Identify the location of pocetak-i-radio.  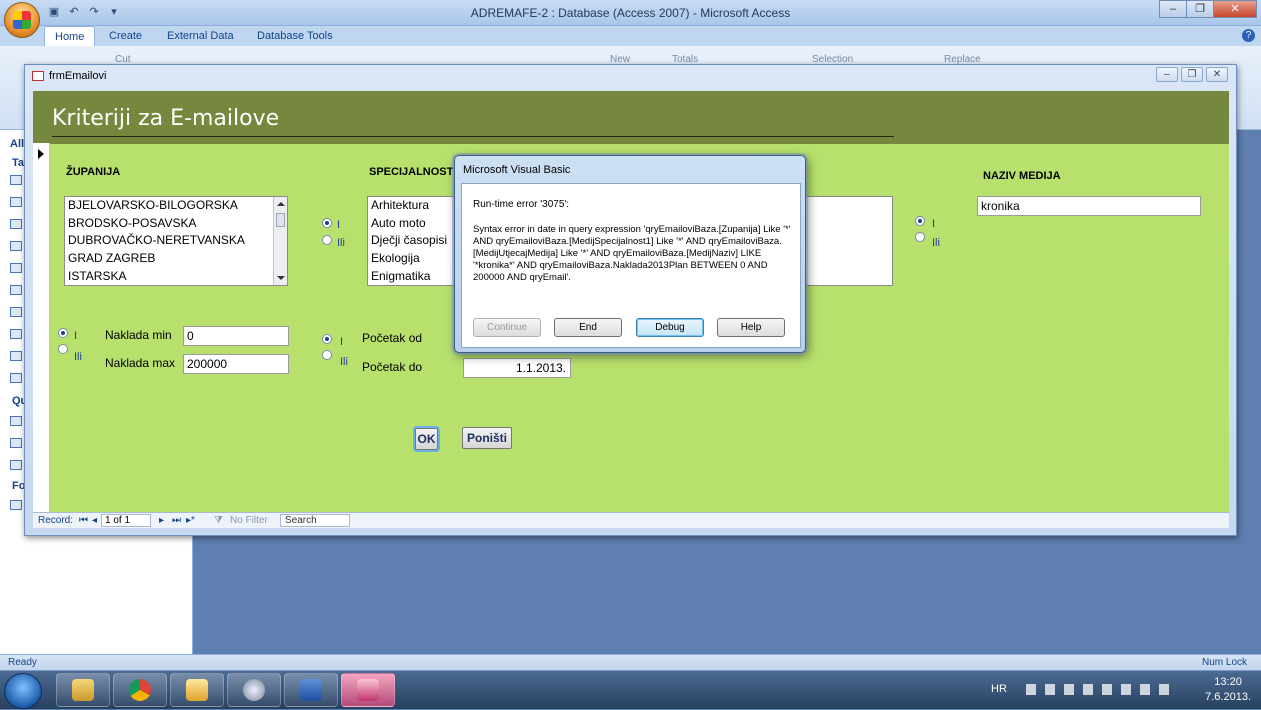
(327, 339).